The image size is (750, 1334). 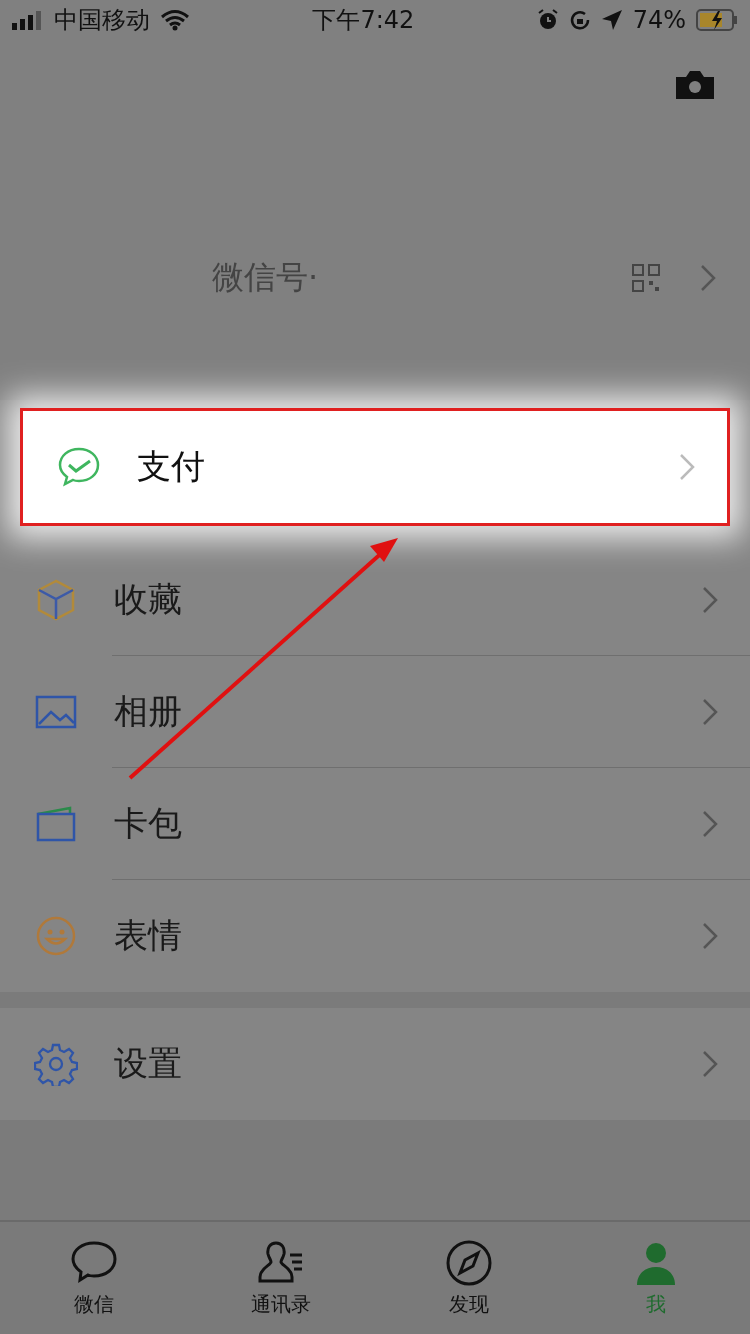 I want to click on menu-row: 收藏, so click(x=375, y=600).